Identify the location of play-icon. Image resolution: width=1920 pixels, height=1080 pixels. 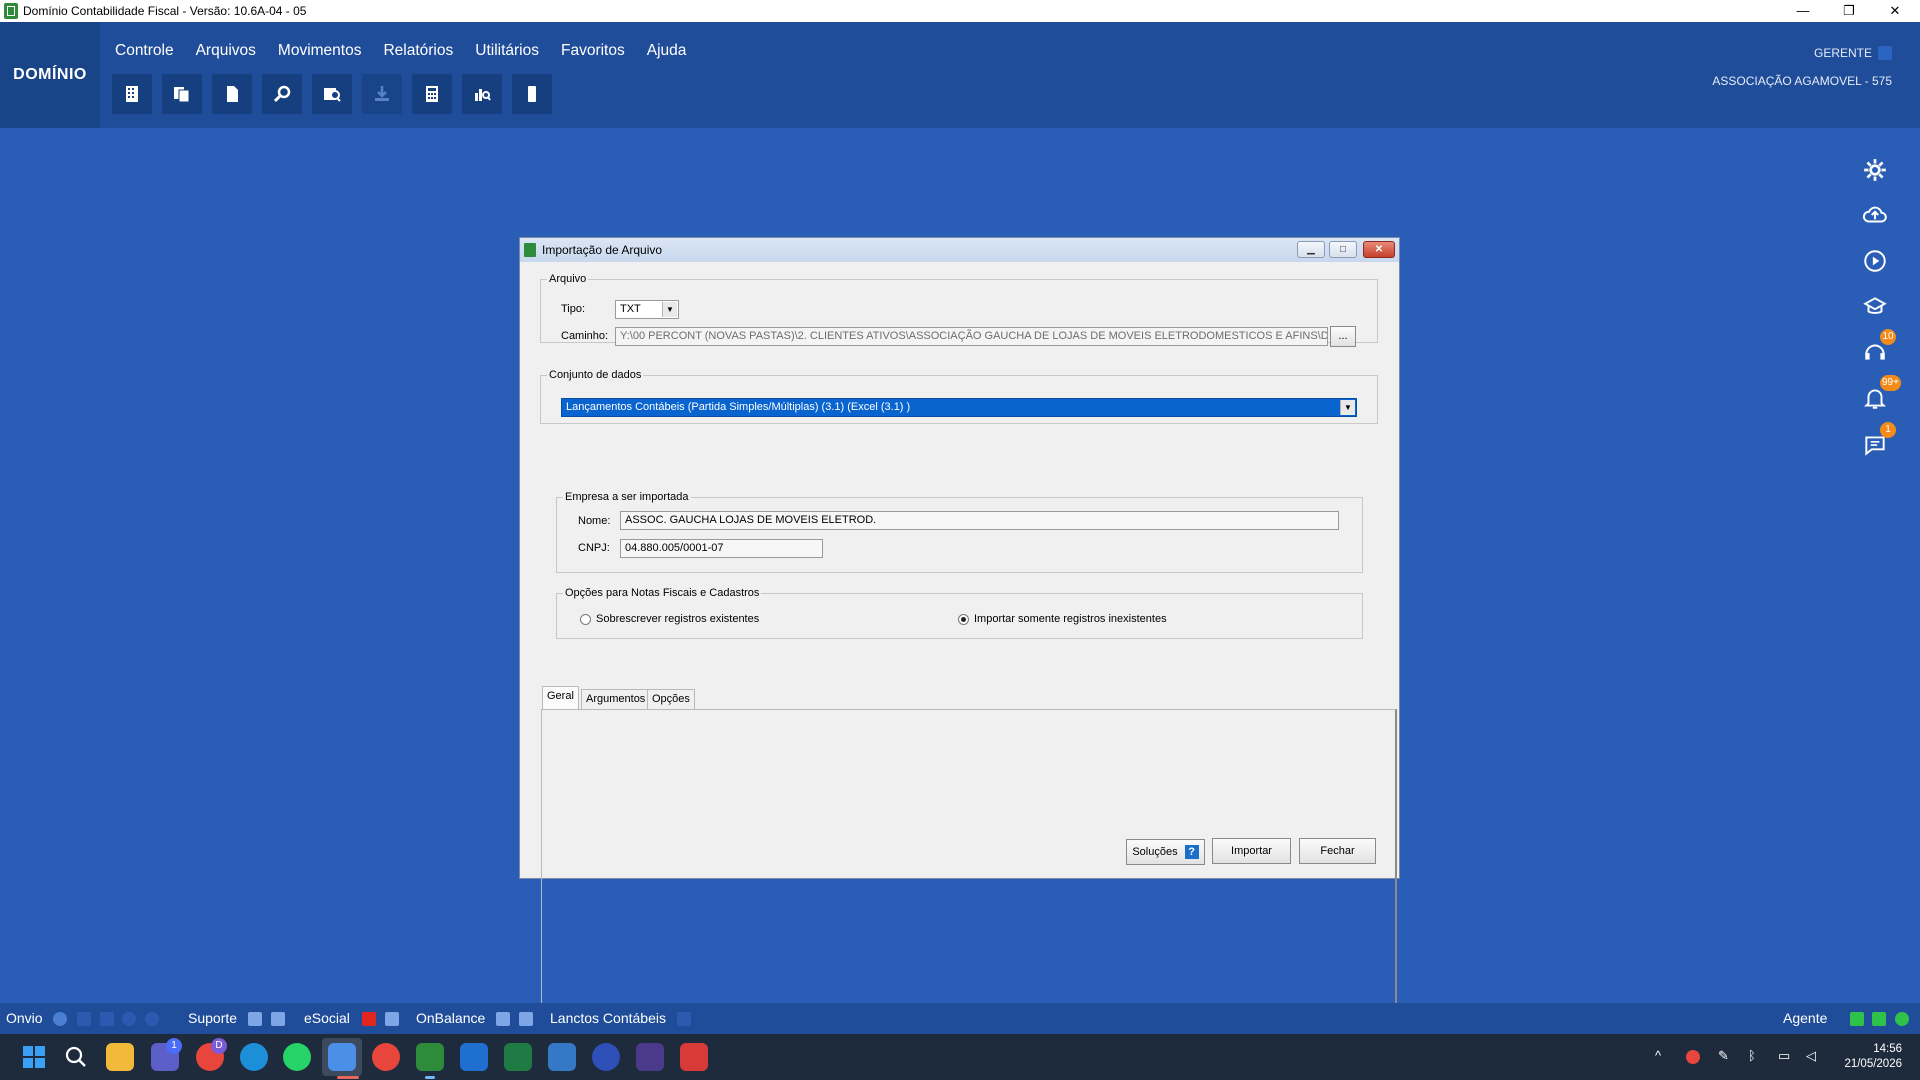
(1875, 261).